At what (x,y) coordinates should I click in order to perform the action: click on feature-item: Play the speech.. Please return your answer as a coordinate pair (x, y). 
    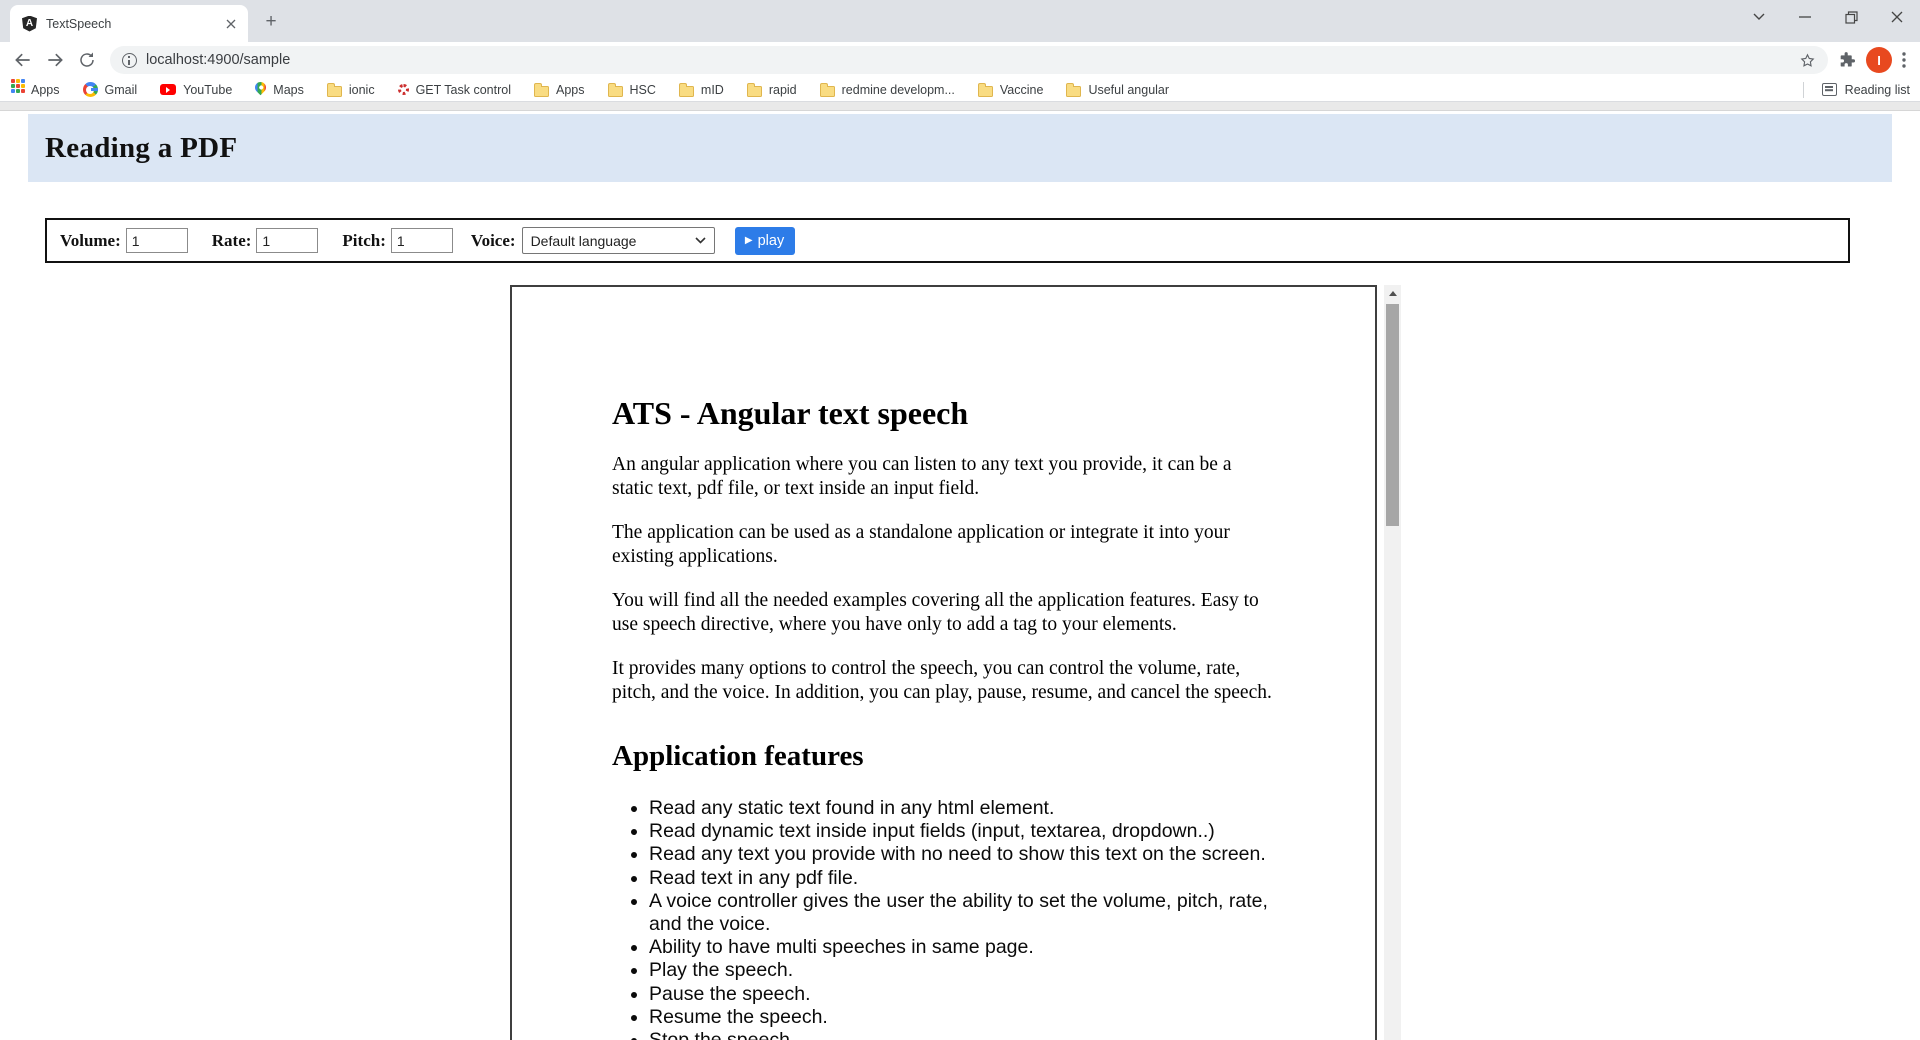
    Looking at the image, I should click on (962, 970).